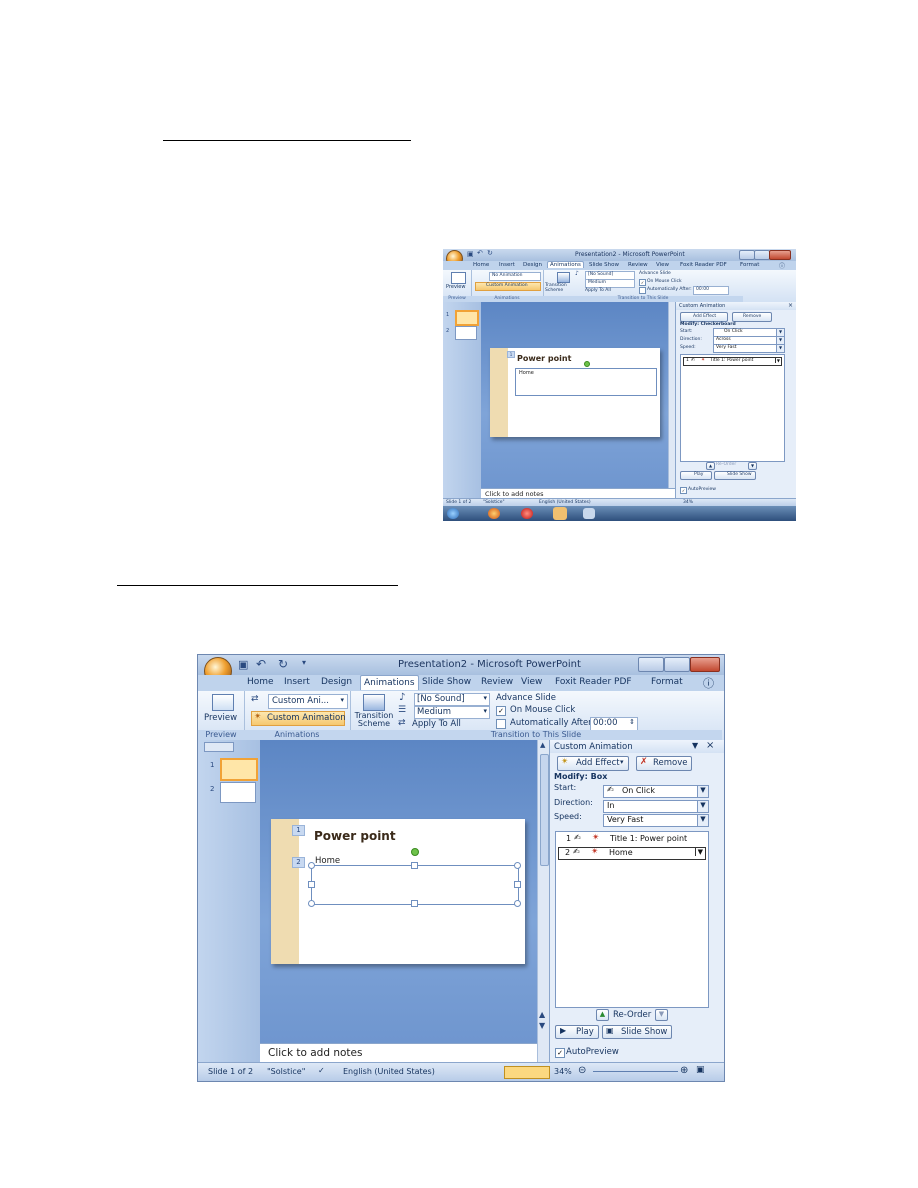 This screenshot has width=918, height=1188. I want to click on reorder-up-button: ▲, so click(710, 466).